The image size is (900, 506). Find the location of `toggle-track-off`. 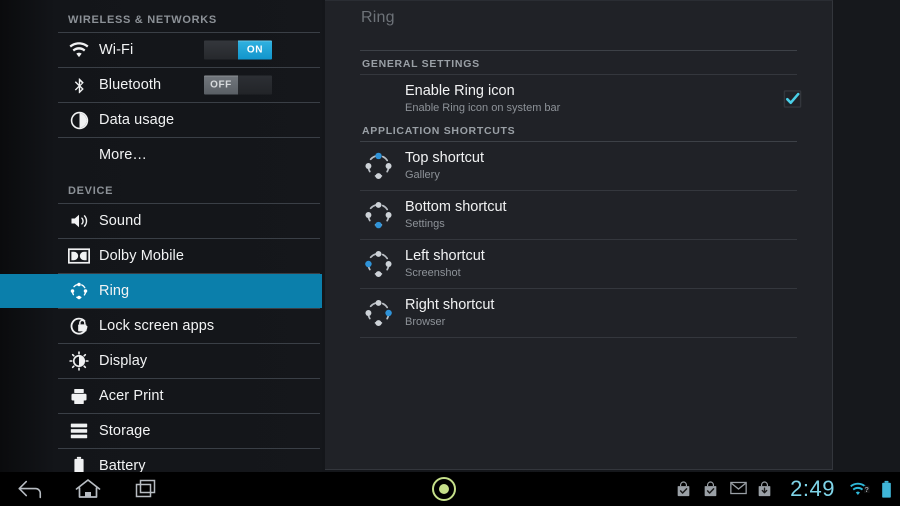

toggle-track-off is located at coordinates (221, 50).